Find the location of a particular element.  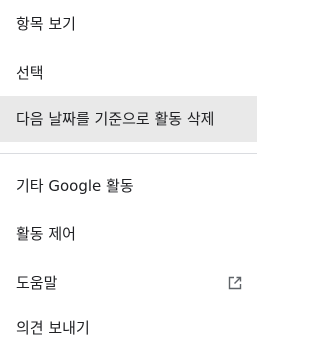

menu-item-send-feedback: 의견 보내기 is located at coordinates (128, 328).